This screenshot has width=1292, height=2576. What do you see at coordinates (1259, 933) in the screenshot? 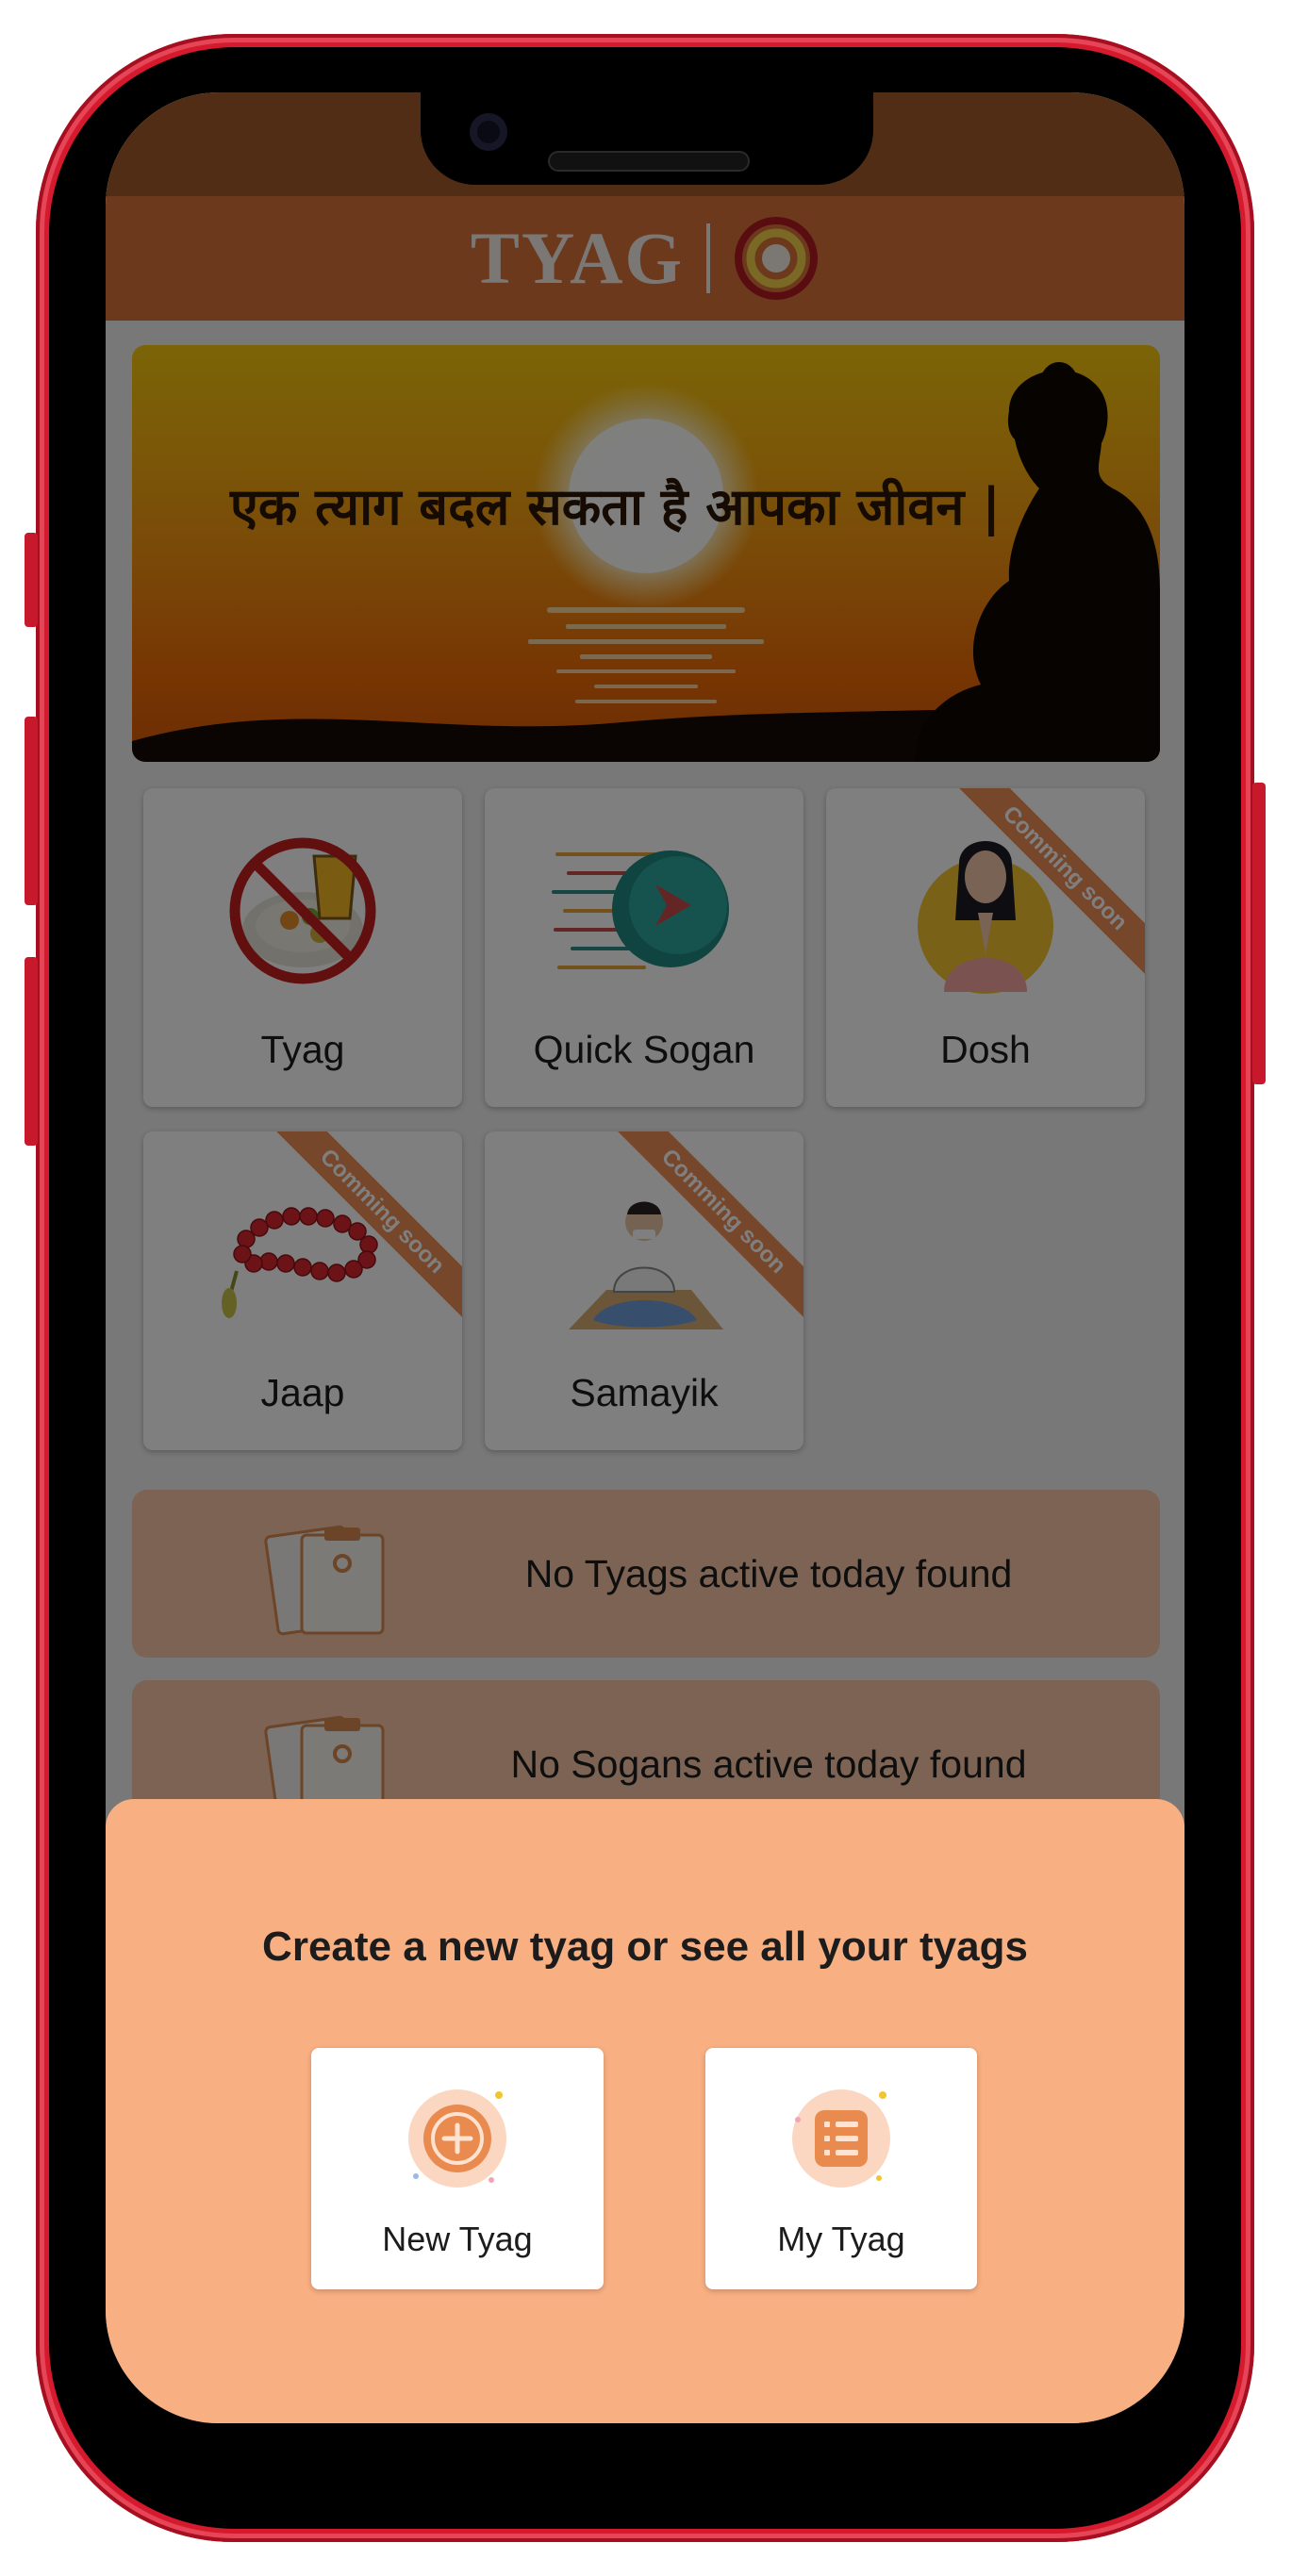
I see `power-button` at bounding box center [1259, 933].